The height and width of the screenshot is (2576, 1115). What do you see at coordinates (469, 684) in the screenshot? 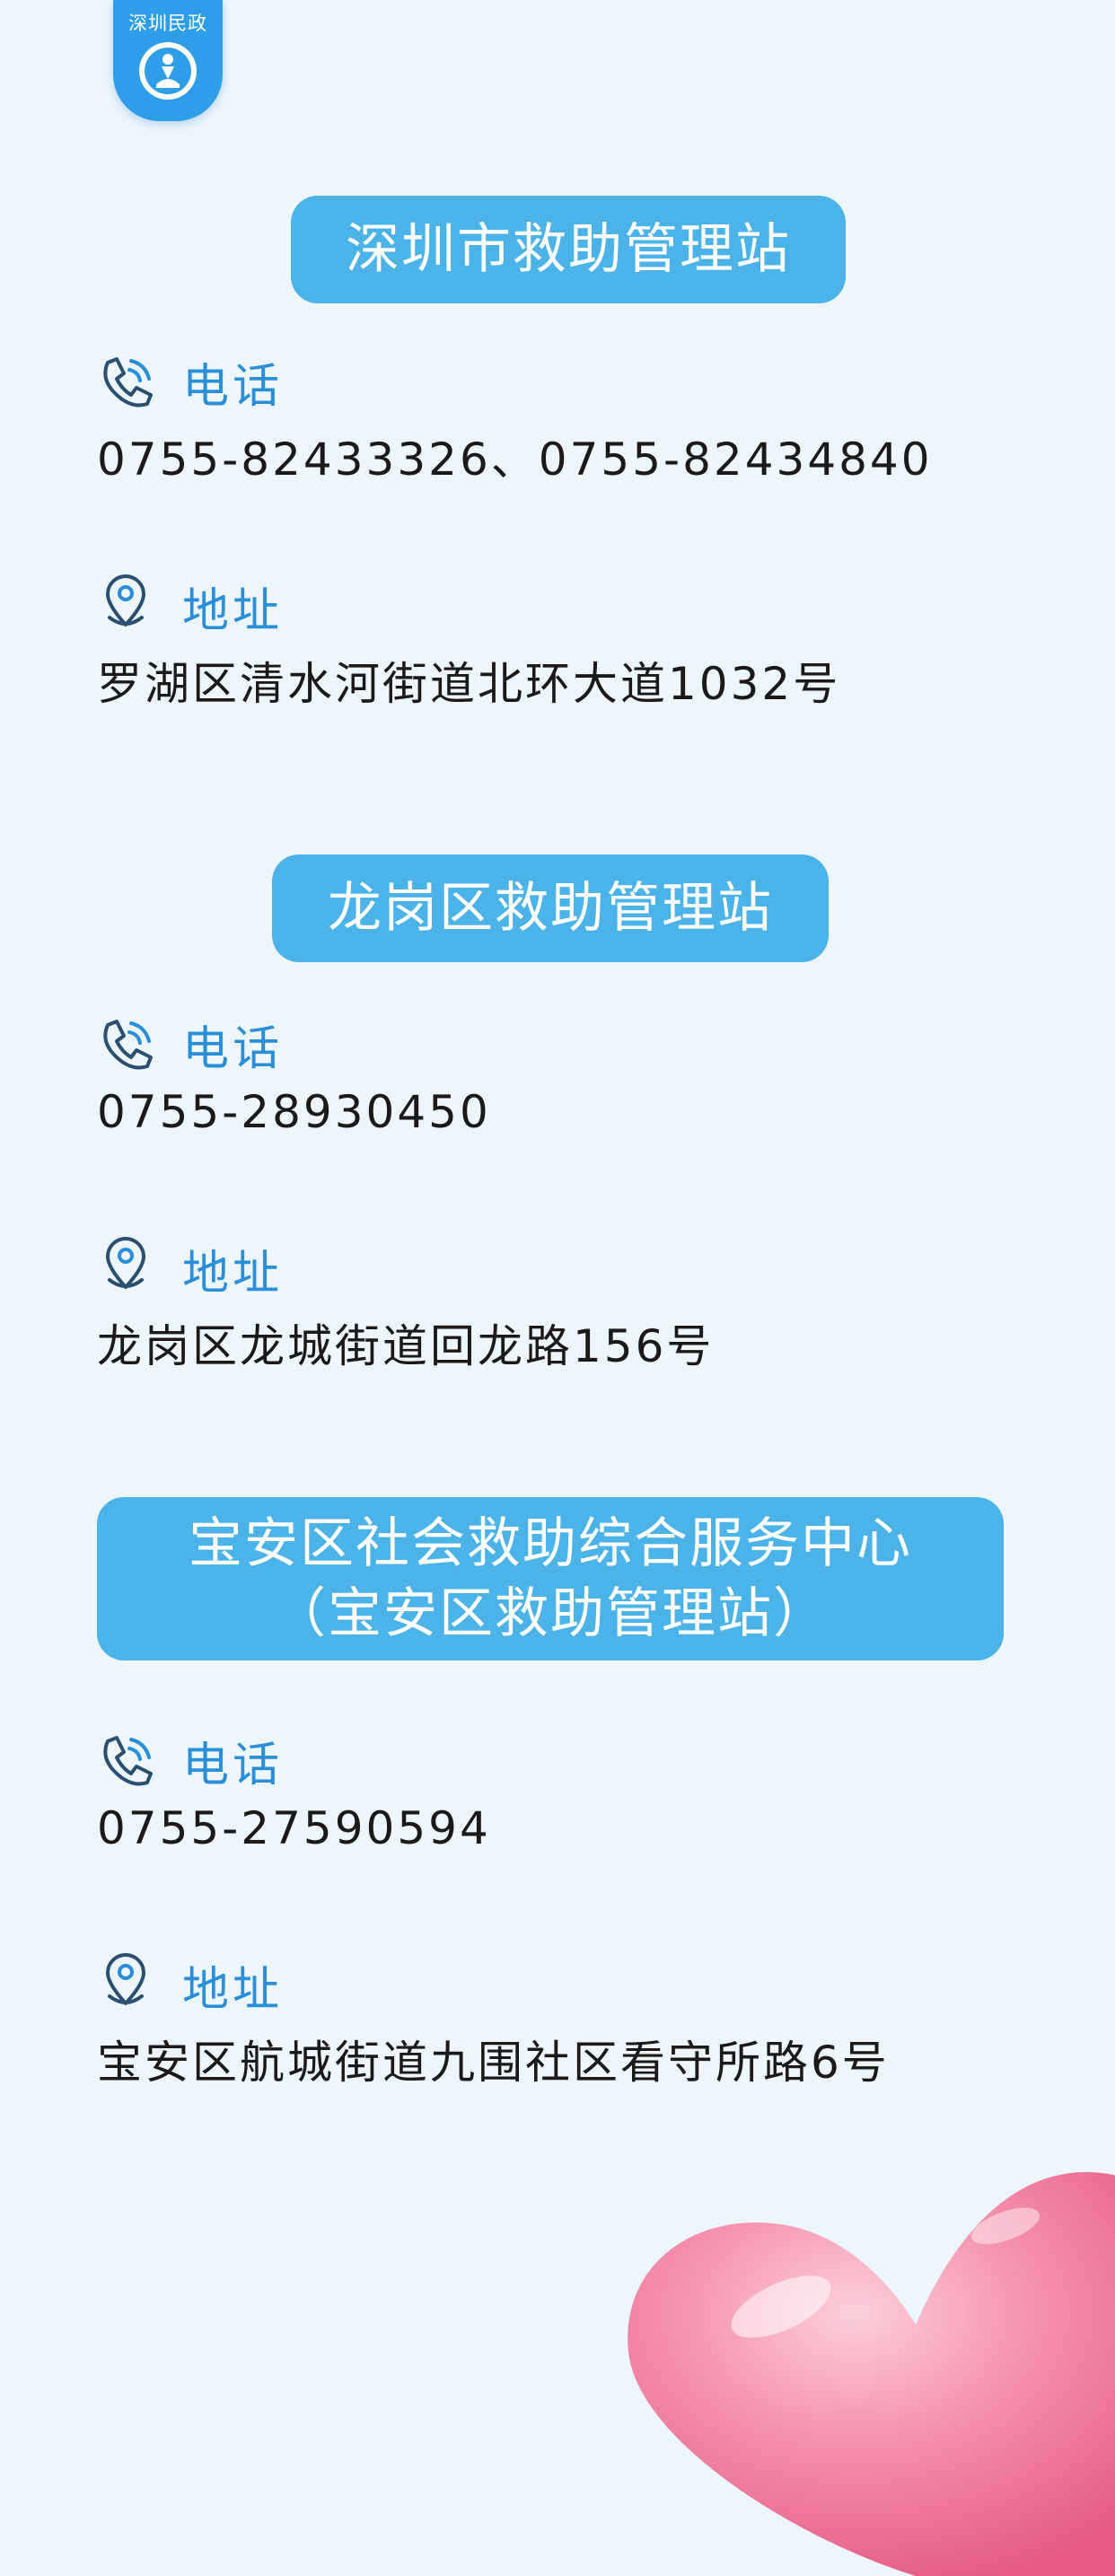
I see `address-value: 罗湖区清水河街道北环大道1032号` at bounding box center [469, 684].